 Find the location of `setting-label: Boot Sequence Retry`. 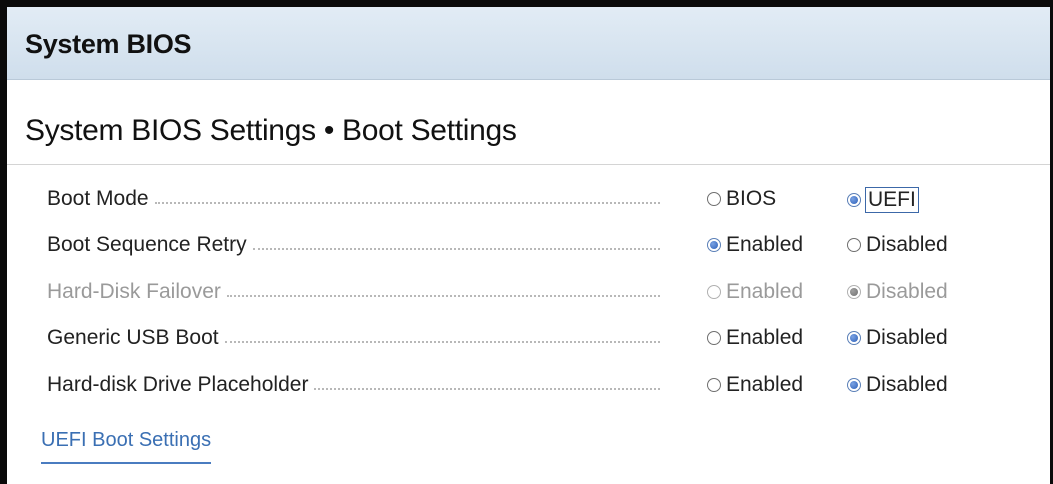

setting-label: Boot Sequence Retry is located at coordinates (147, 244).